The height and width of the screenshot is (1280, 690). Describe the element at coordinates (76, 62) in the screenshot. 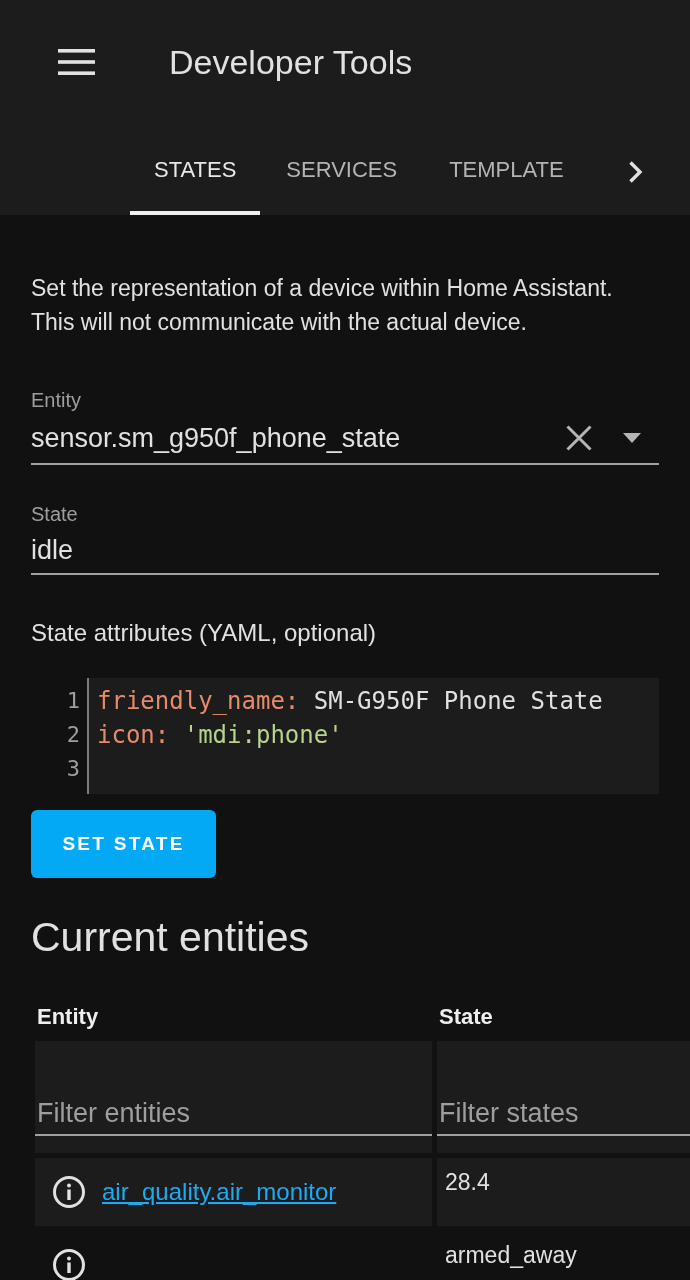

I see `menu-icon` at that location.